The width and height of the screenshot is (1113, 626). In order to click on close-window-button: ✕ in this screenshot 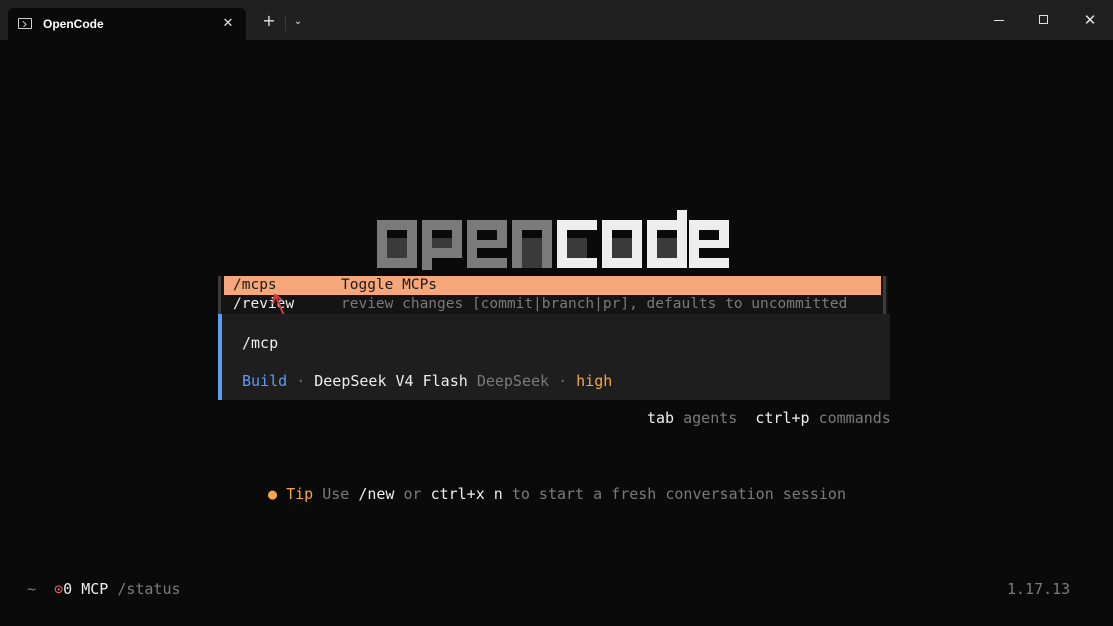, I will do `click(1090, 20)`.